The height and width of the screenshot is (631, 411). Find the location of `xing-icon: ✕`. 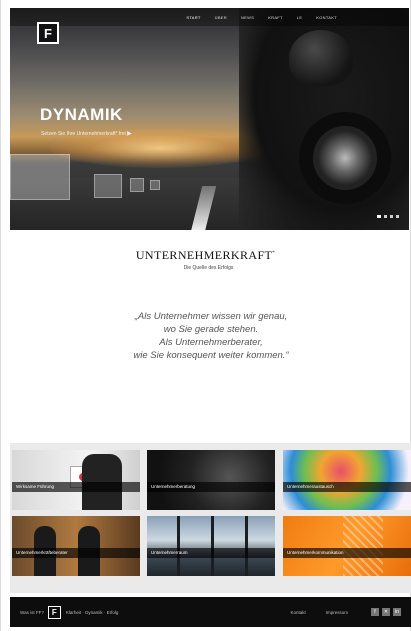

xing-icon: ✕ is located at coordinates (386, 612).